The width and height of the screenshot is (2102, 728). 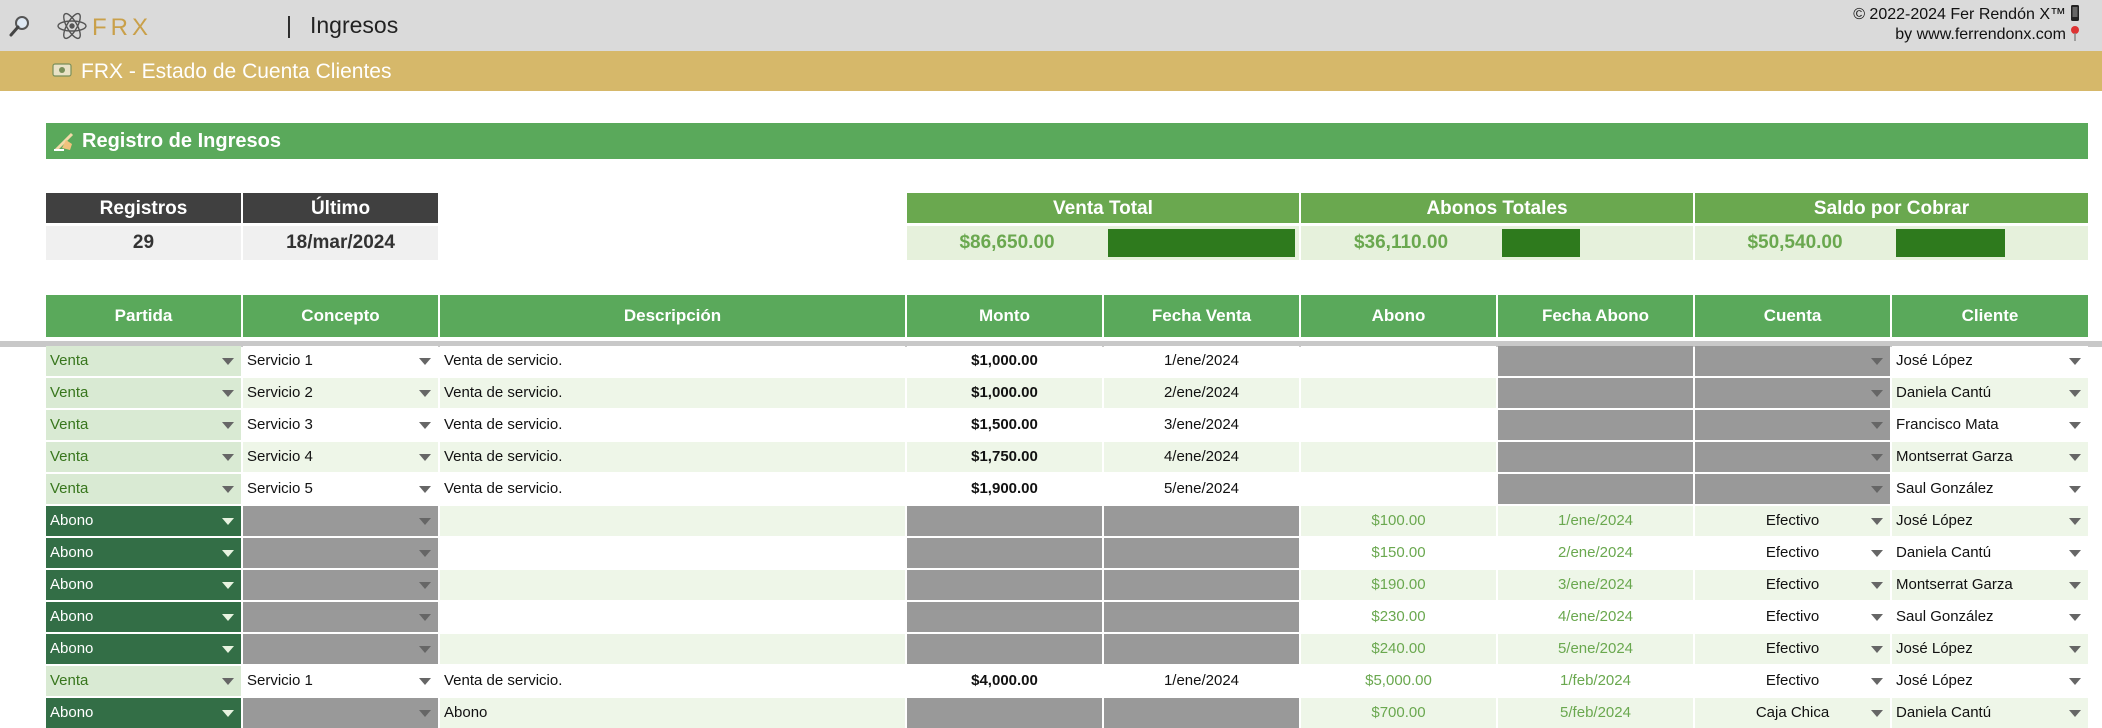 I want to click on cell-fecha-venta: 4/ene/2024, so click(x=1201, y=457).